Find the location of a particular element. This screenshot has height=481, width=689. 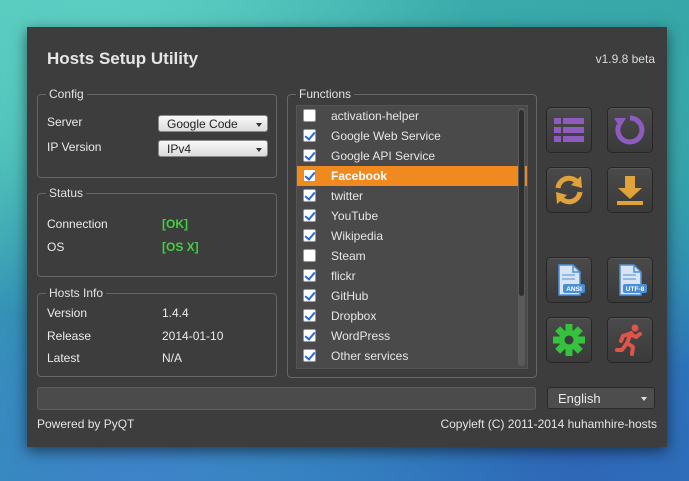

message-bar is located at coordinates (286, 398).